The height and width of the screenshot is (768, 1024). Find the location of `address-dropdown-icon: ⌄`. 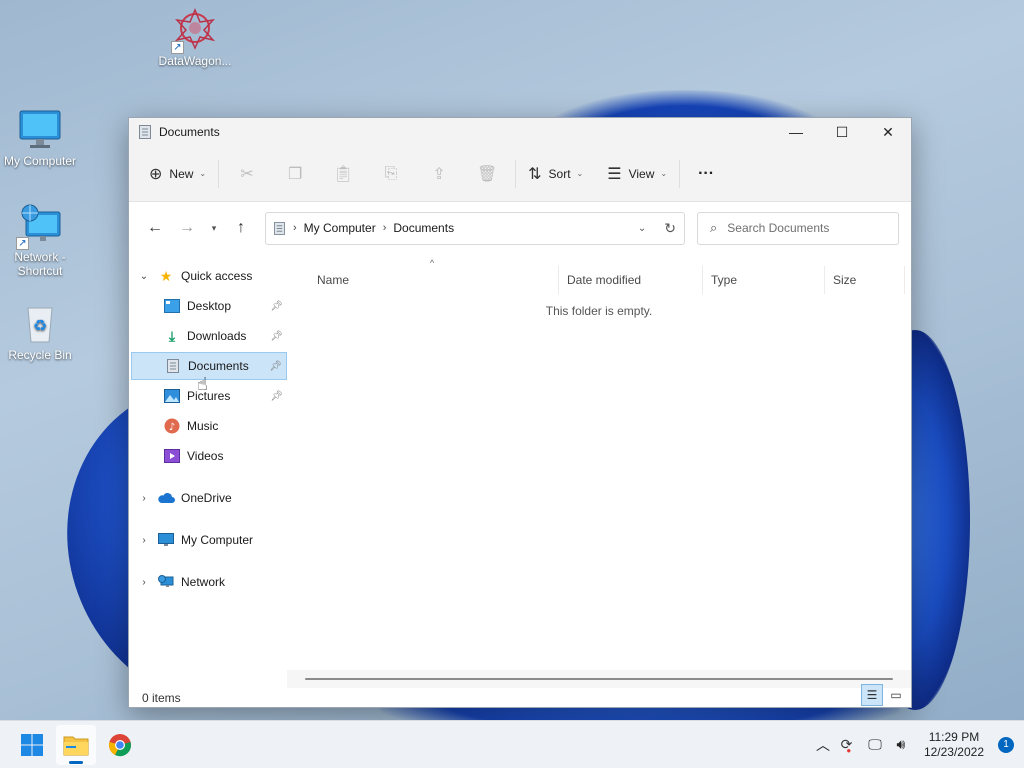

address-dropdown-icon: ⌄ is located at coordinates (642, 228).